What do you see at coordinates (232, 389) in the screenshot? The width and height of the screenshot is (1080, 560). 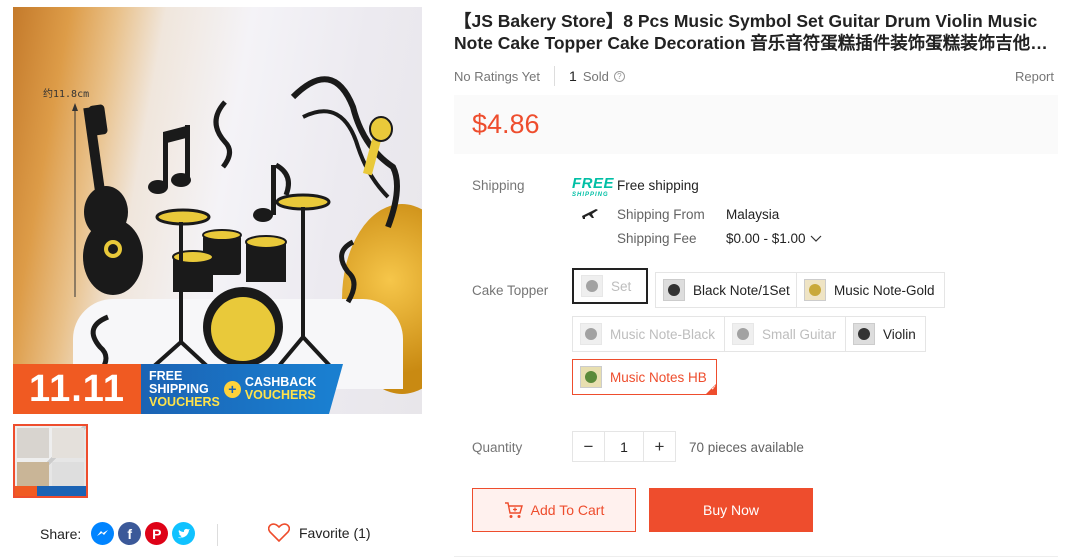 I see `plus-icon: +` at bounding box center [232, 389].